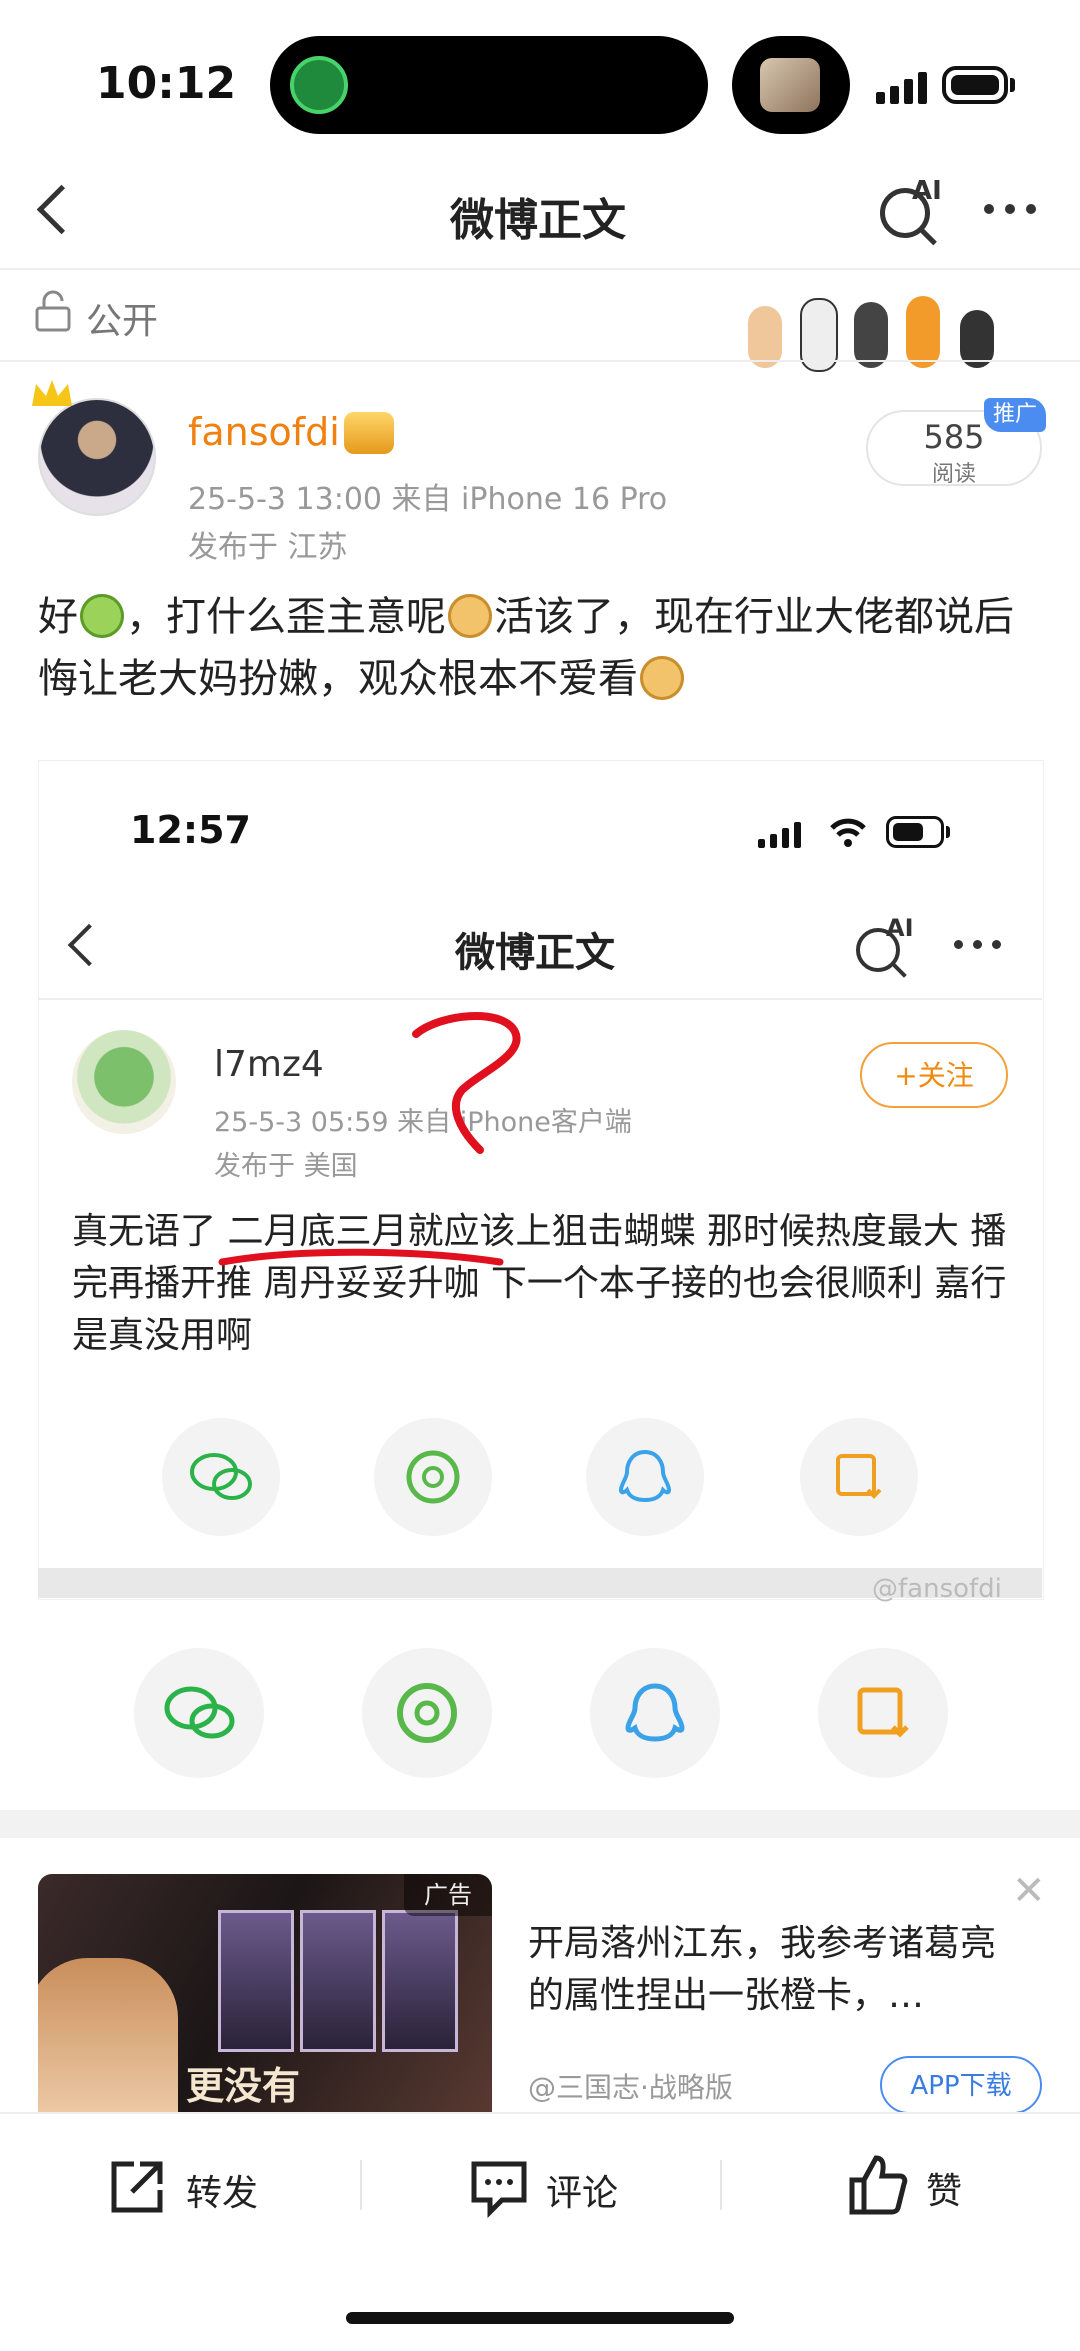 The width and height of the screenshot is (1080, 2351). Describe the element at coordinates (526, 648) in the screenshot. I see `post-body: 好，打什么歪主意呢 活该了，现在行业大佬都说后悔让老大妈扮嫩，观众根本不爱看` at that location.